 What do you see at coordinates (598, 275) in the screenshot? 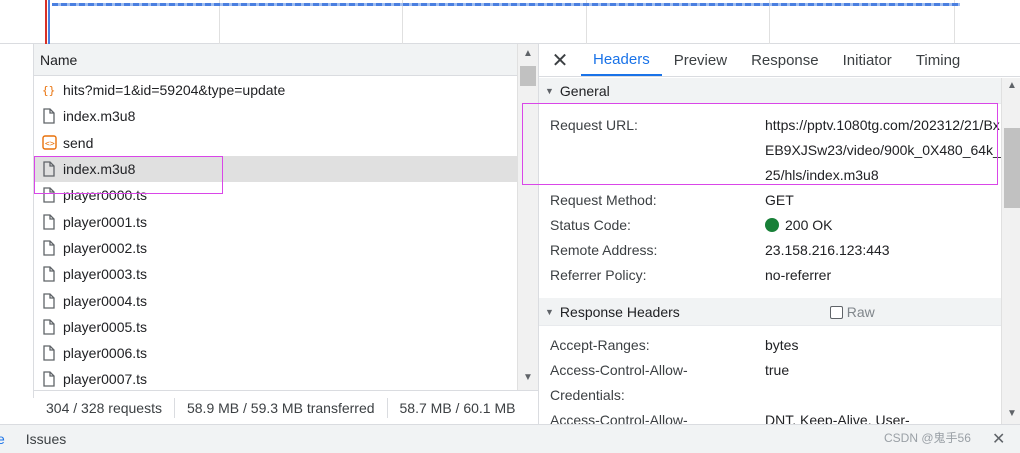
I see `referrer-policy-key: Referrer Policy:` at bounding box center [598, 275].